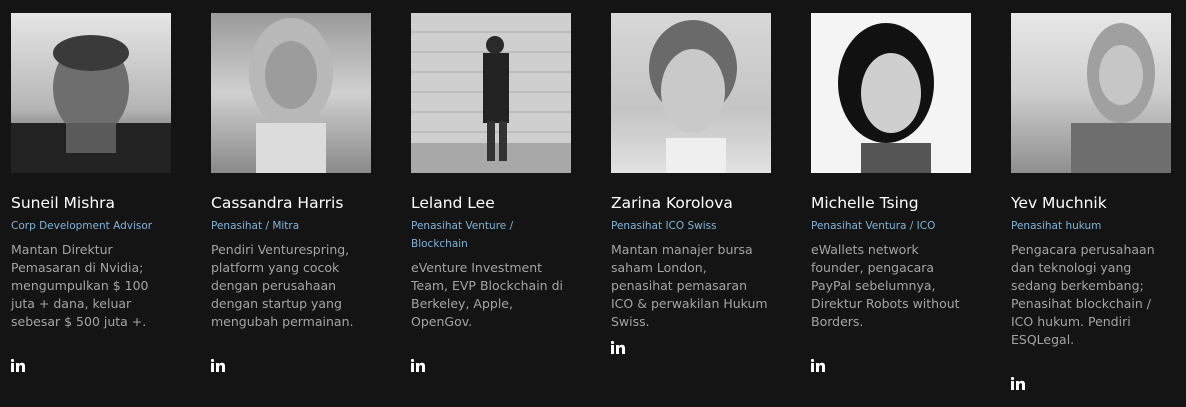 The image size is (1186, 407). Describe the element at coordinates (865, 203) in the screenshot. I see `member-name: Michelle Tsing` at that location.